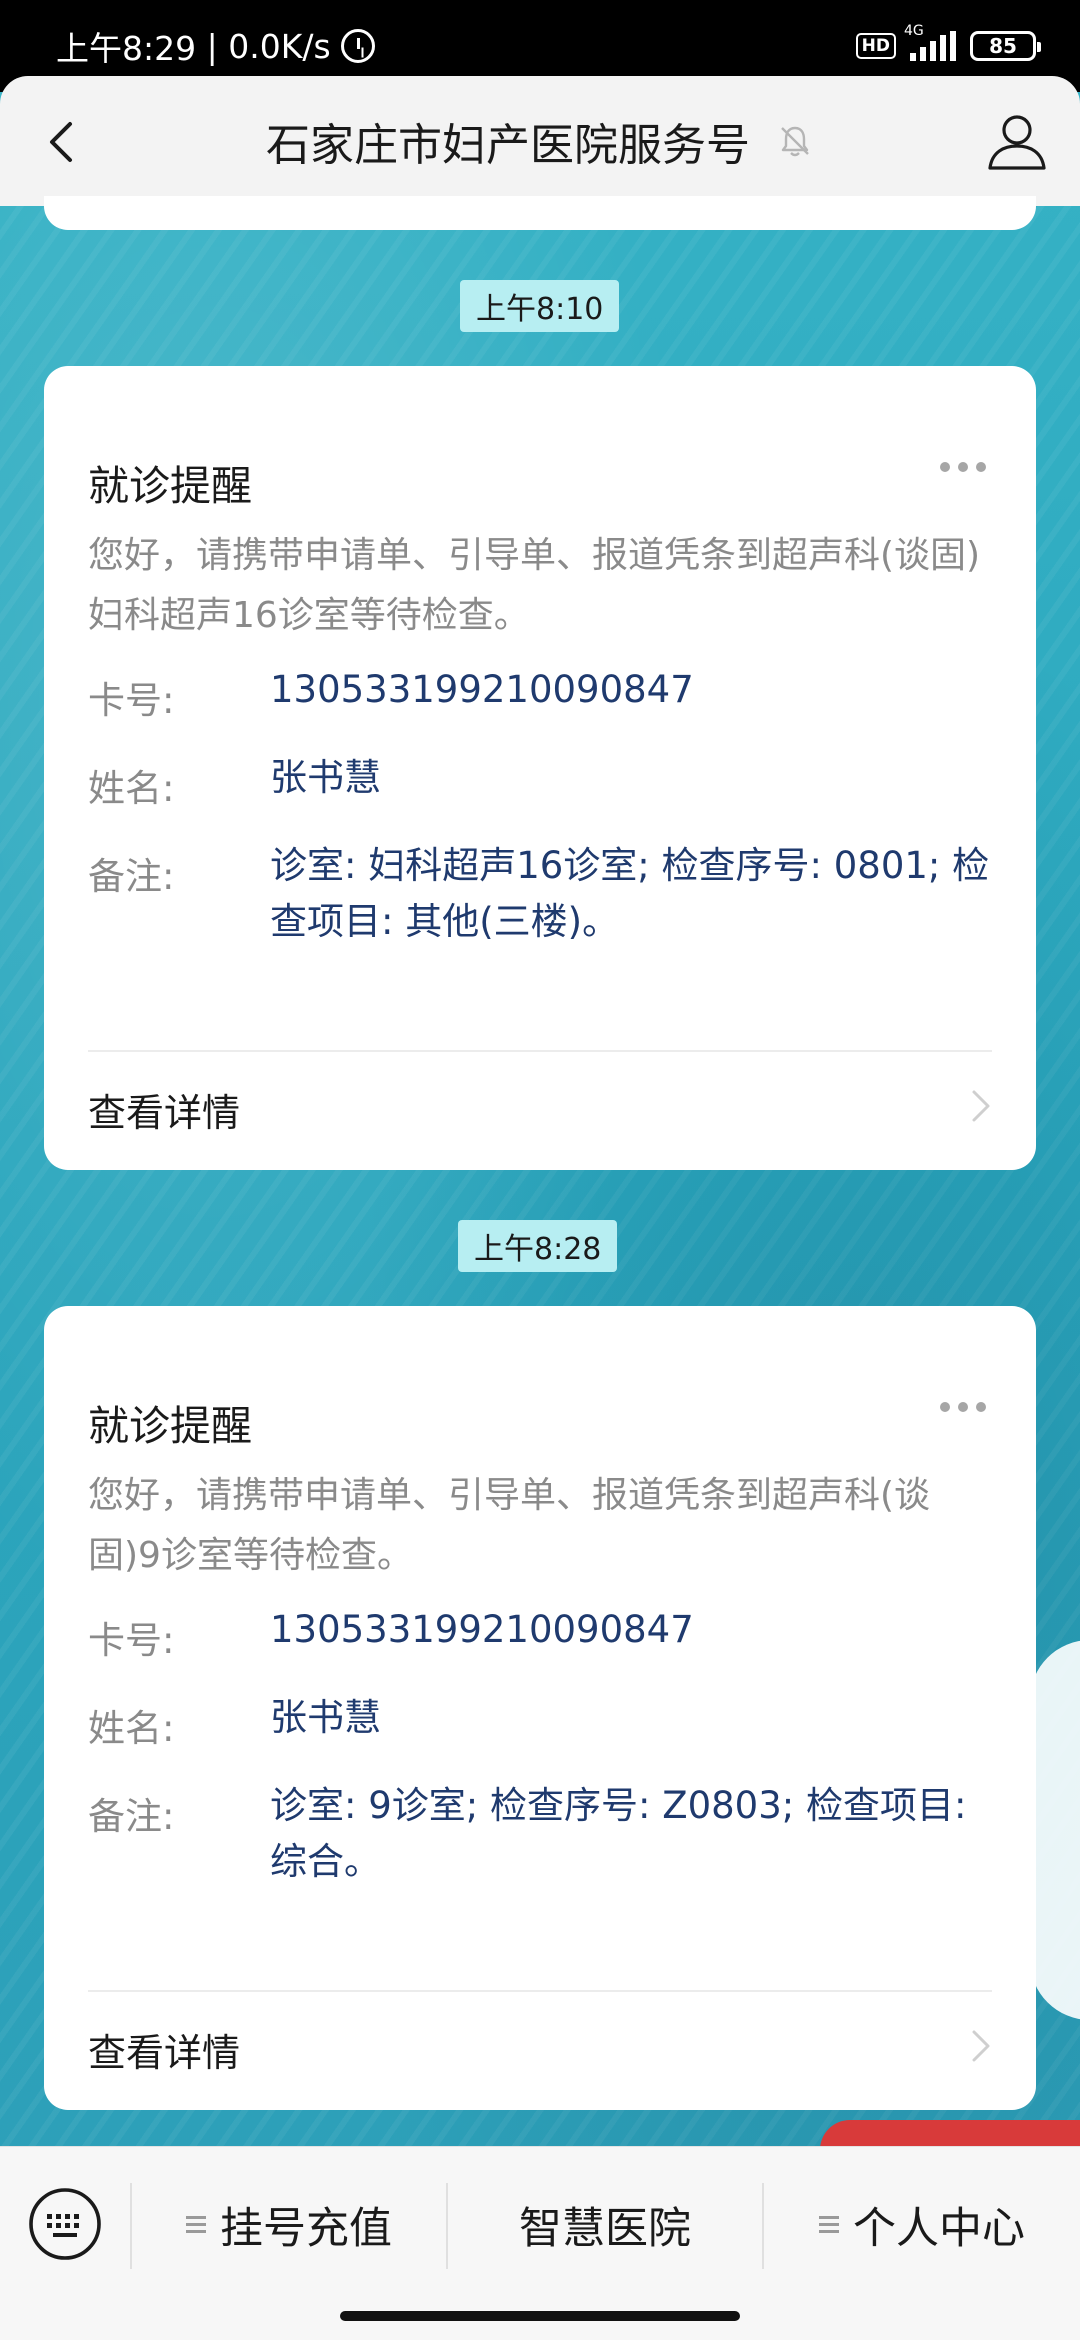 This screenshot has width=1080, height=2340. I want to click on card-description: 您好，请携带申请单、引导单、报道凭条到超声科(谈固)9诊室等待检查。, so click(509, 1525).